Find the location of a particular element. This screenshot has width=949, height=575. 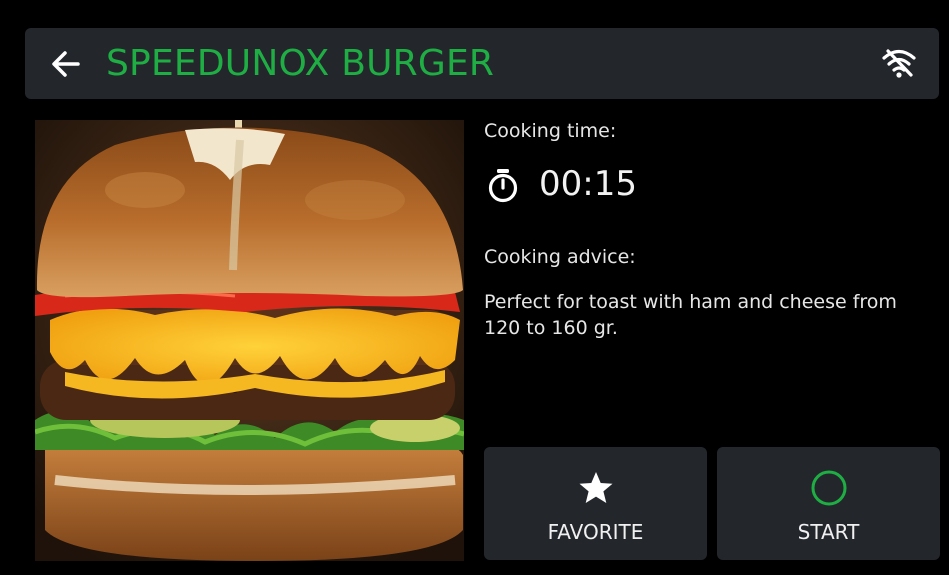

arrow-left-icon is located at coordinates (66, 64).